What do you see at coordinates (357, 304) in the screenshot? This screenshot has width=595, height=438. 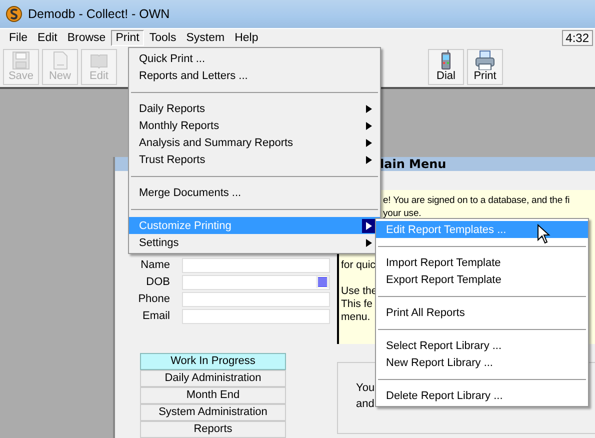 I see `notice-text: This fe` at bounding box center [357, 304].